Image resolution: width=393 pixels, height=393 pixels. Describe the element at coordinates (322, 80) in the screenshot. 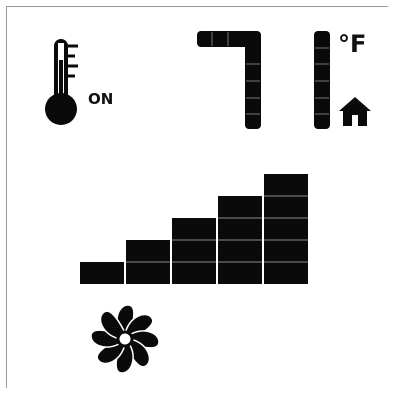

I see `temperature-digit-ones: 1` at that location.